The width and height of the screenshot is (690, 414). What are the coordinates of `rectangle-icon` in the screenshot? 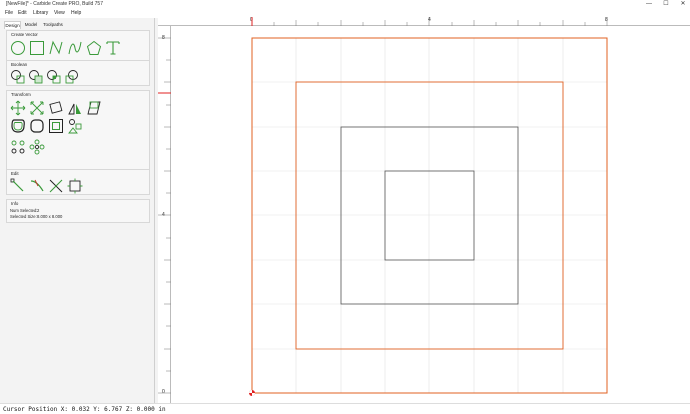 It's located at (37, 48).